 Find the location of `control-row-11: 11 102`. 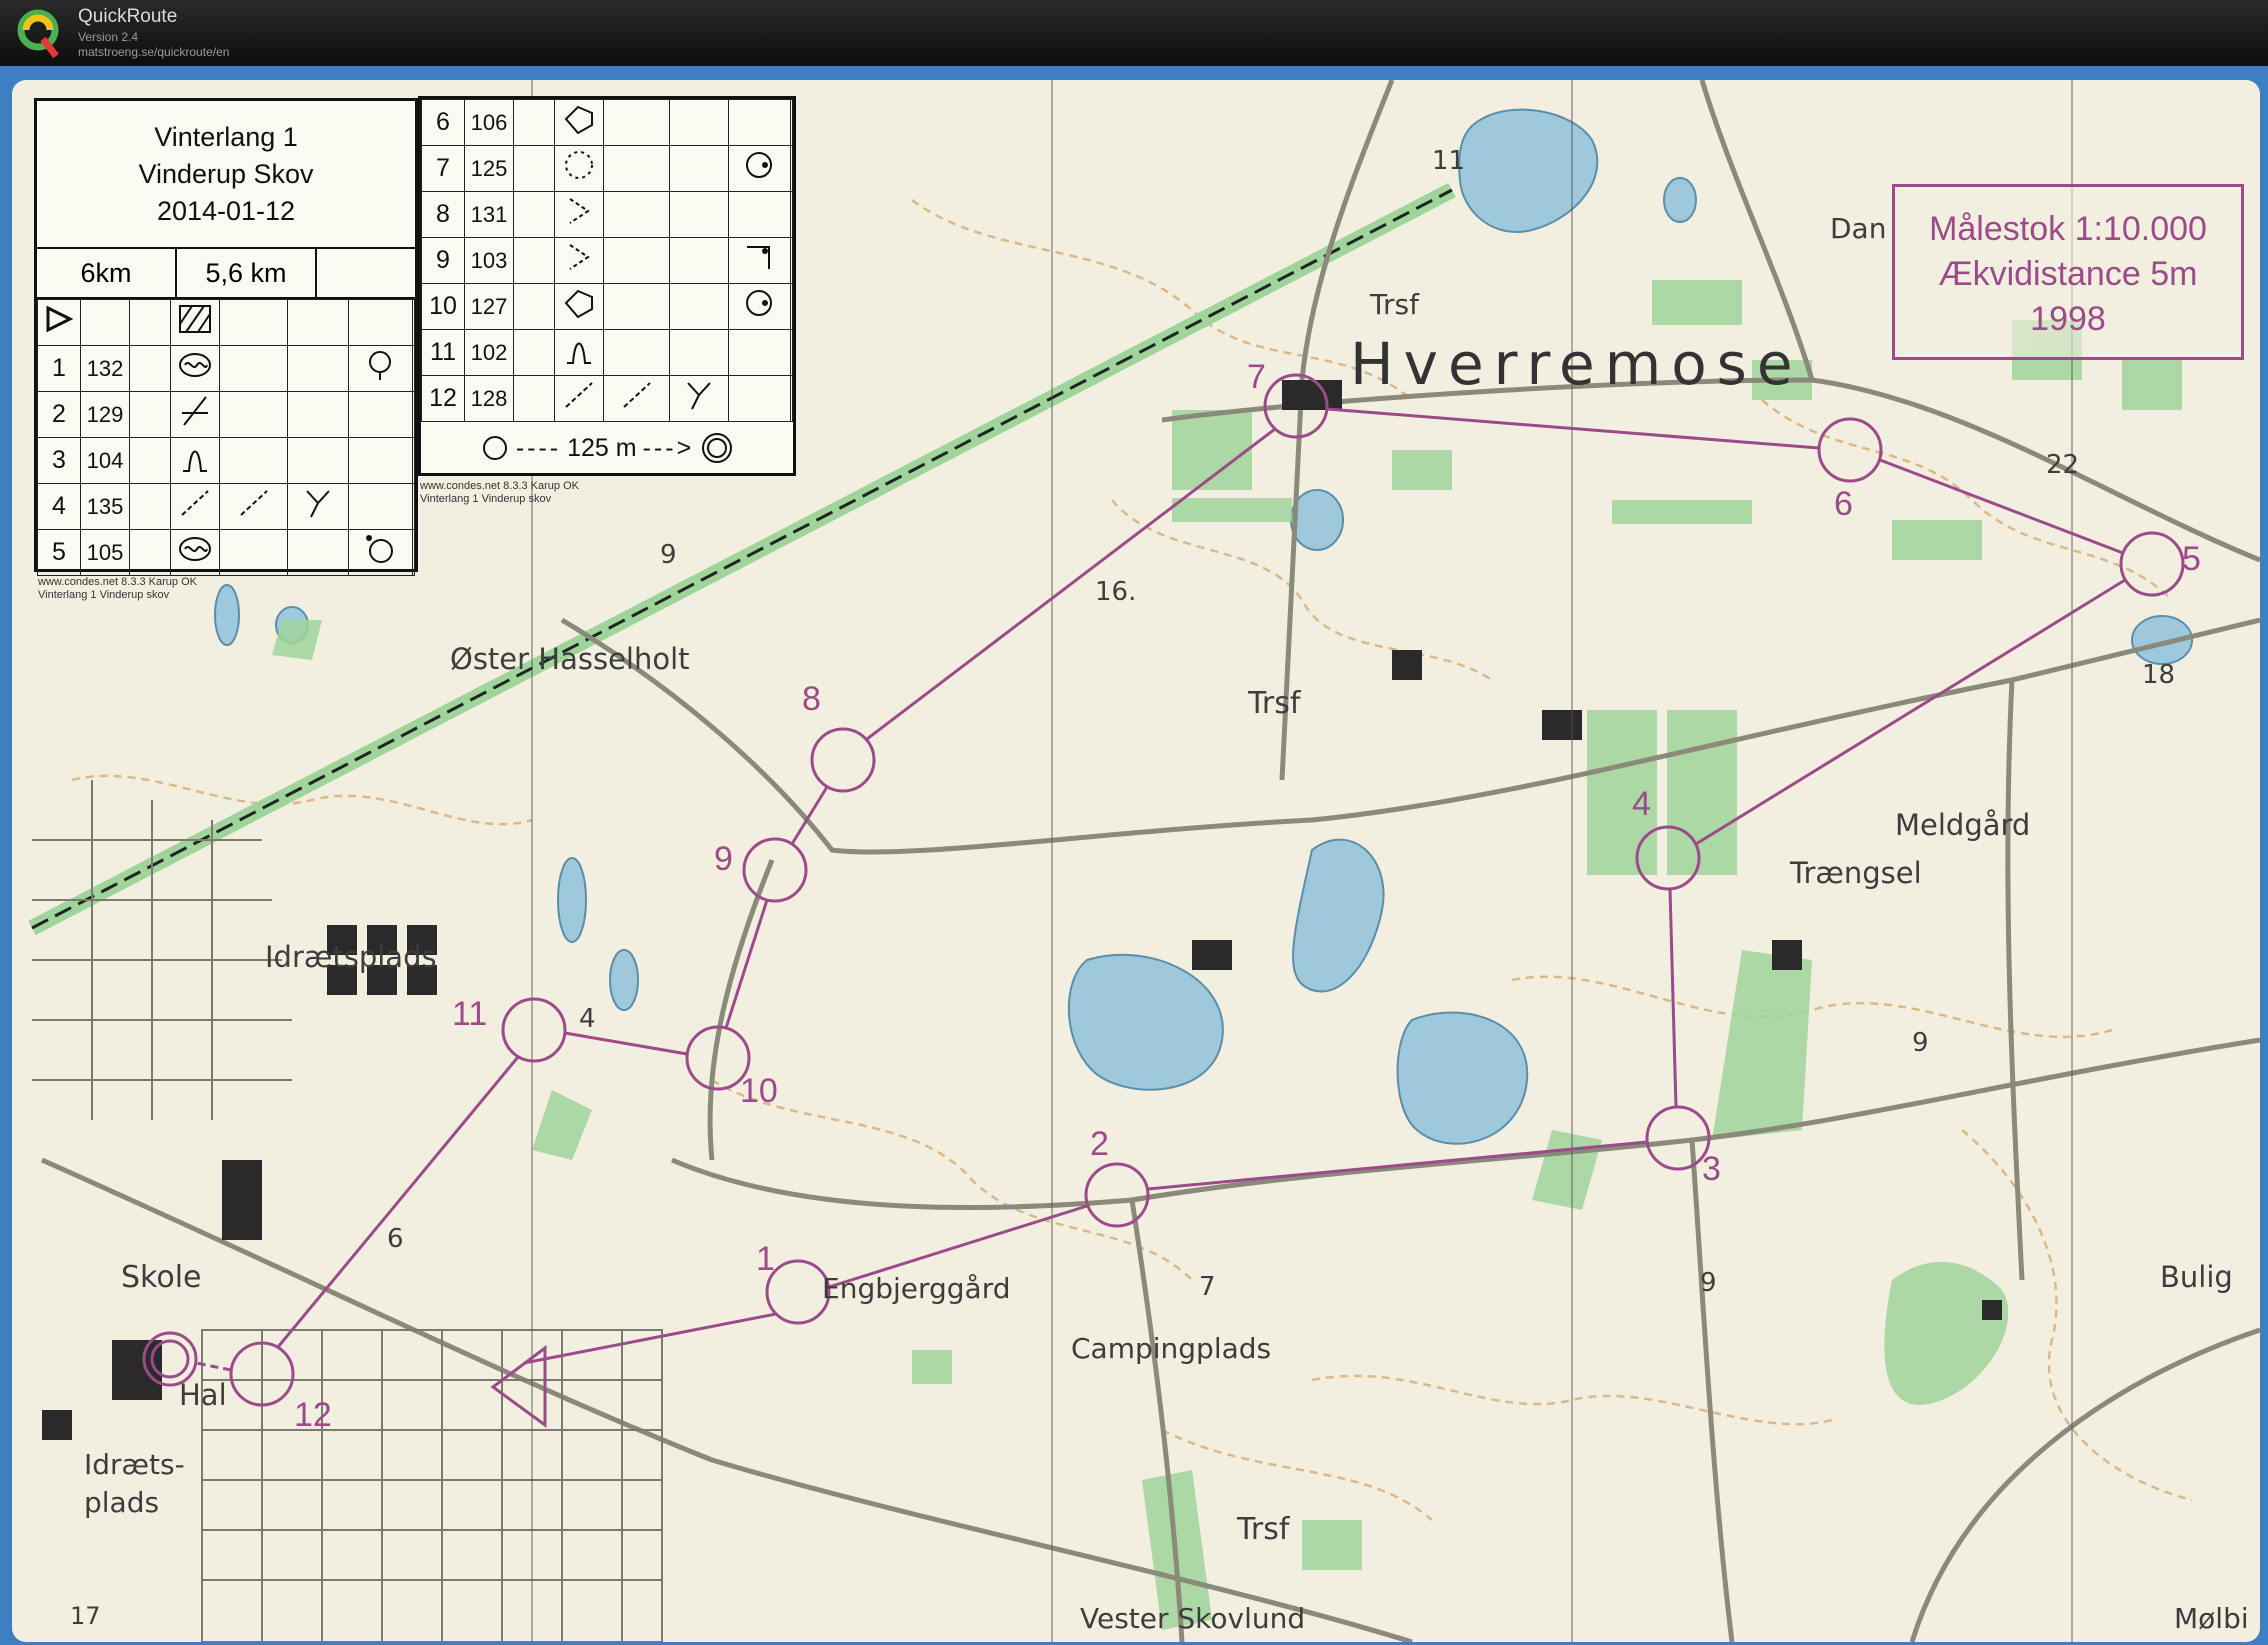

control-row-11: 11 102 is located at coordinates (607, 352).